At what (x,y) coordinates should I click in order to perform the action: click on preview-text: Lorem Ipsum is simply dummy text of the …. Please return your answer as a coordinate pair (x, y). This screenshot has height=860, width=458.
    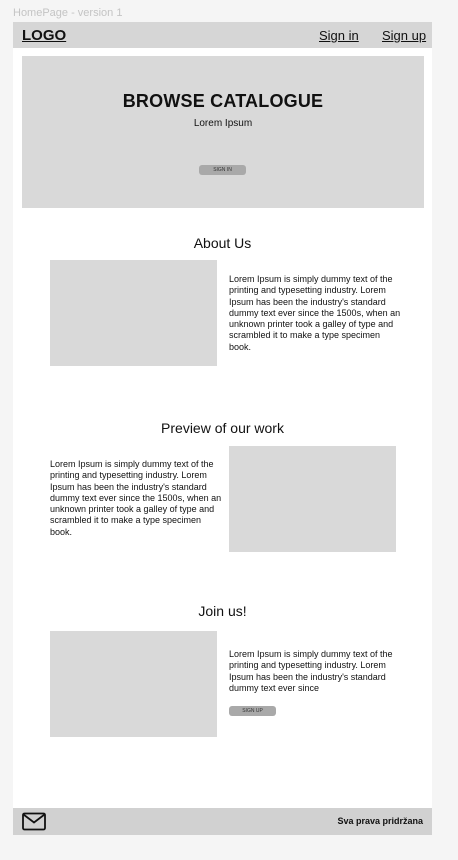
    Looking at the image, I should click on (136, 498).